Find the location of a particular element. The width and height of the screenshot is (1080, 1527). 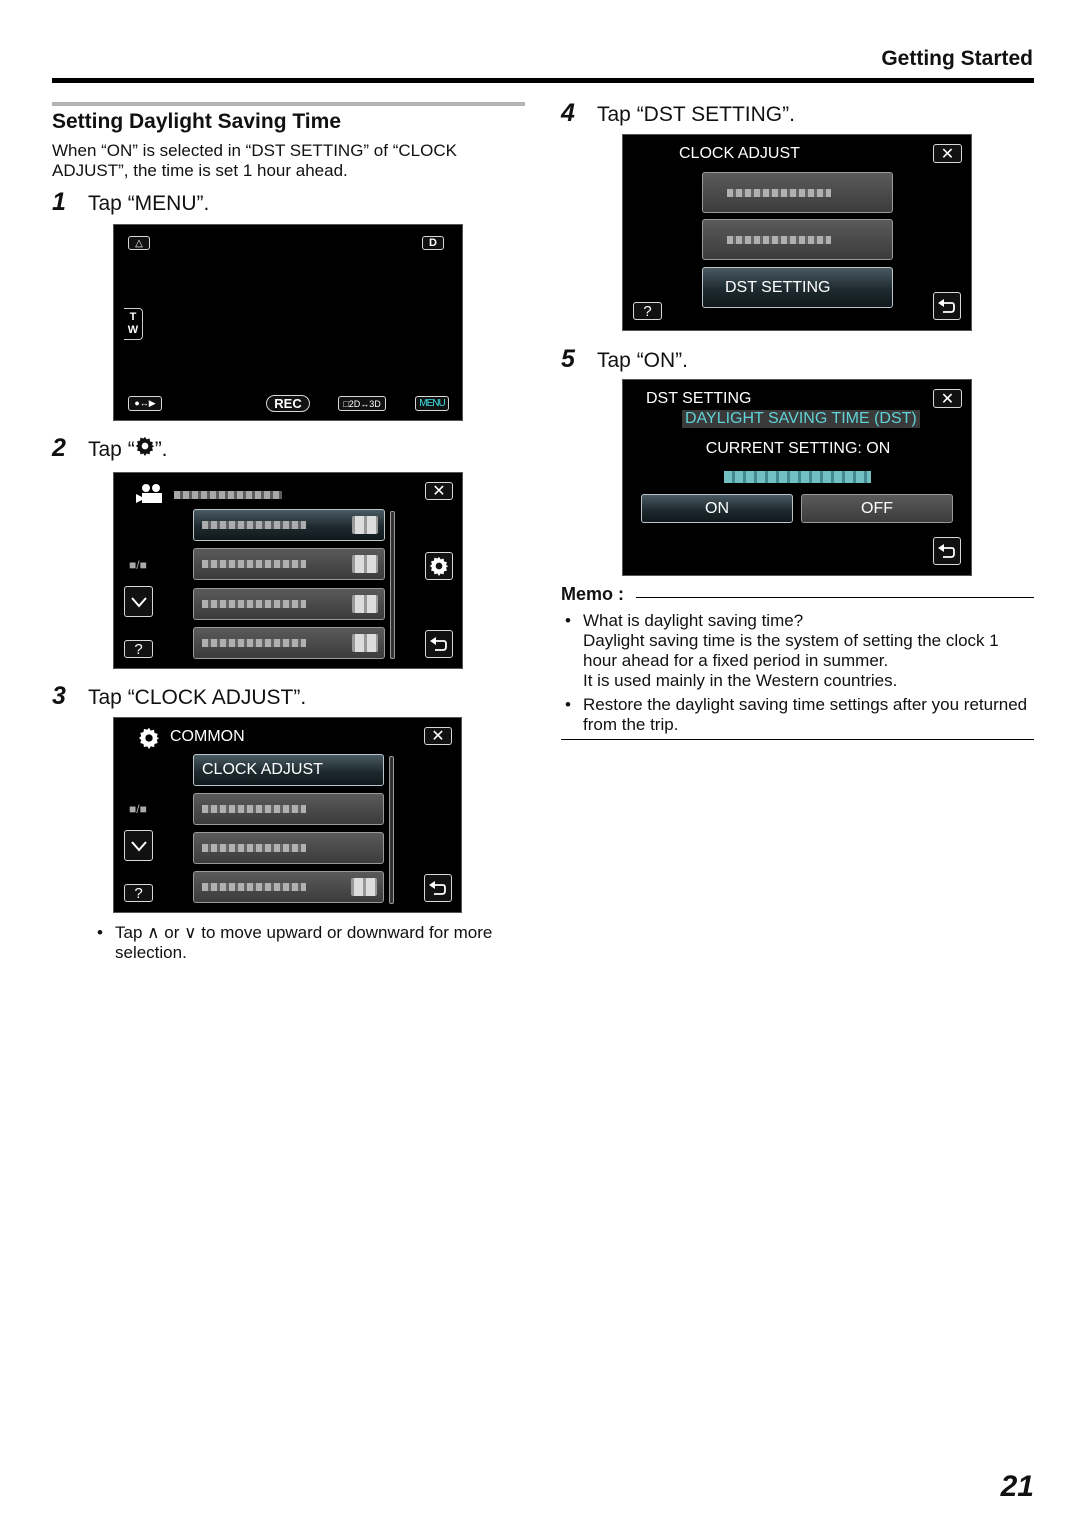

display-button: D is located at coordinates (433, 243).